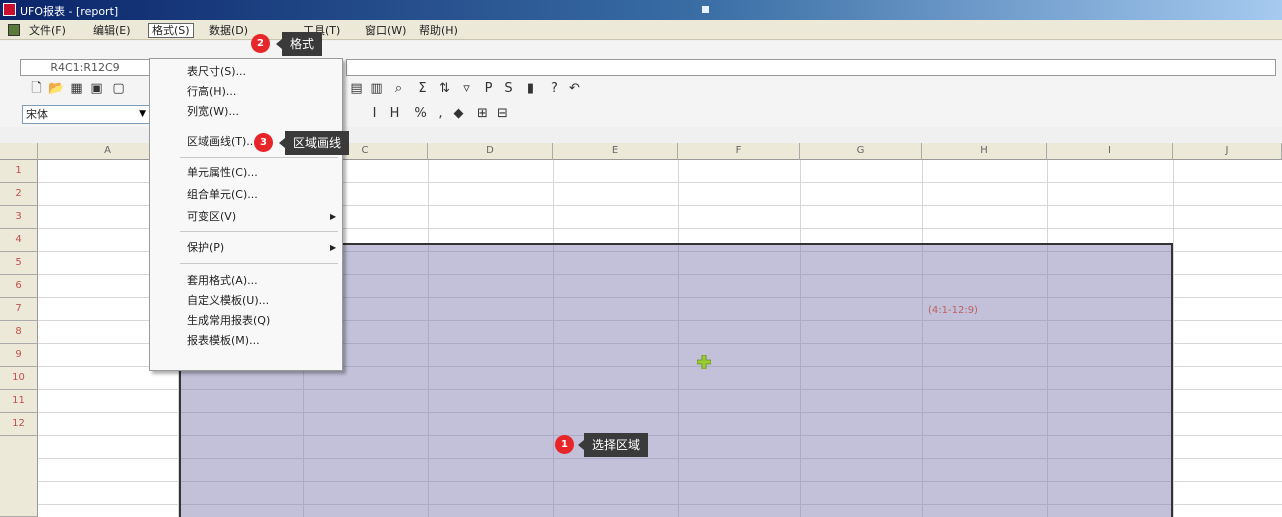 The height and width of the screenshot is (517, 1282). What do you see at coordinates (705, 9) in the screenshot?
I see `restore-indicator-icon` at bounding box center [705, 9].